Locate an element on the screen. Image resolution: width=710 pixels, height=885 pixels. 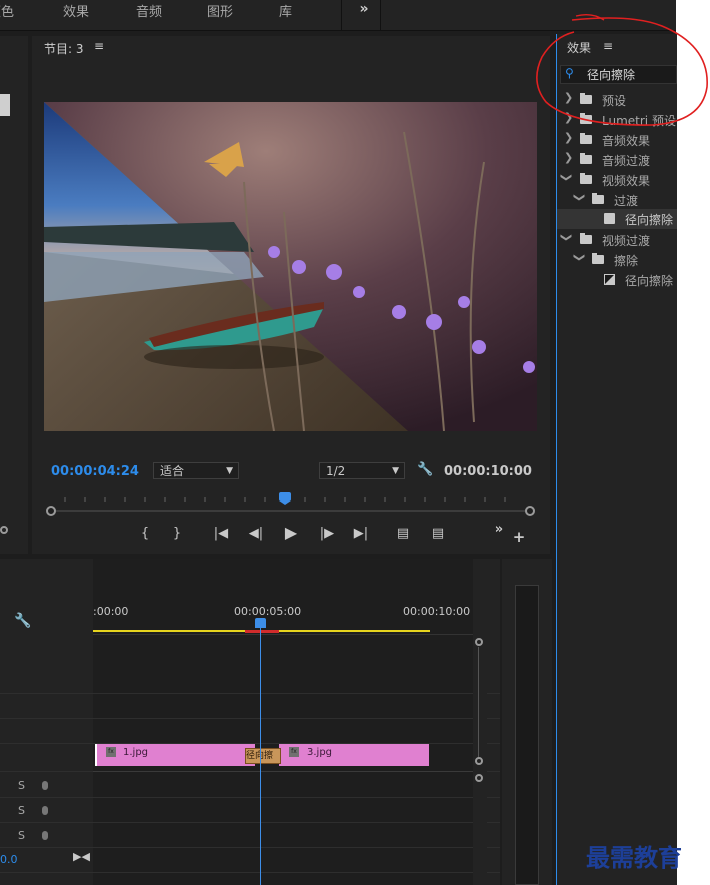
play-icon: ▶ is located at coordinates (291, 532).